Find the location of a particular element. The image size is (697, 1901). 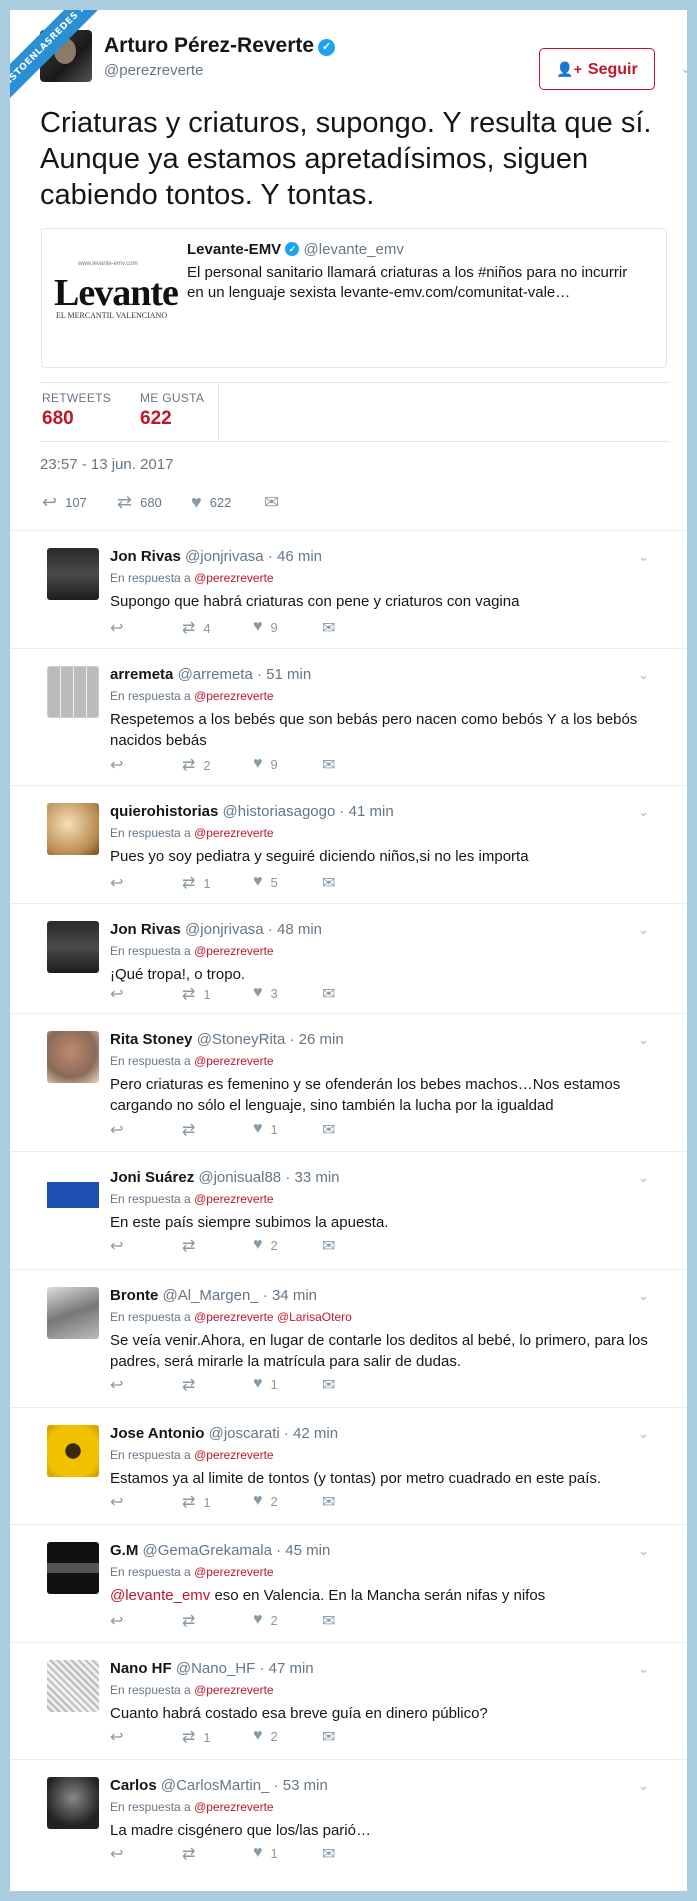

reply-time: 46 min is located at coordinates (299, 556).